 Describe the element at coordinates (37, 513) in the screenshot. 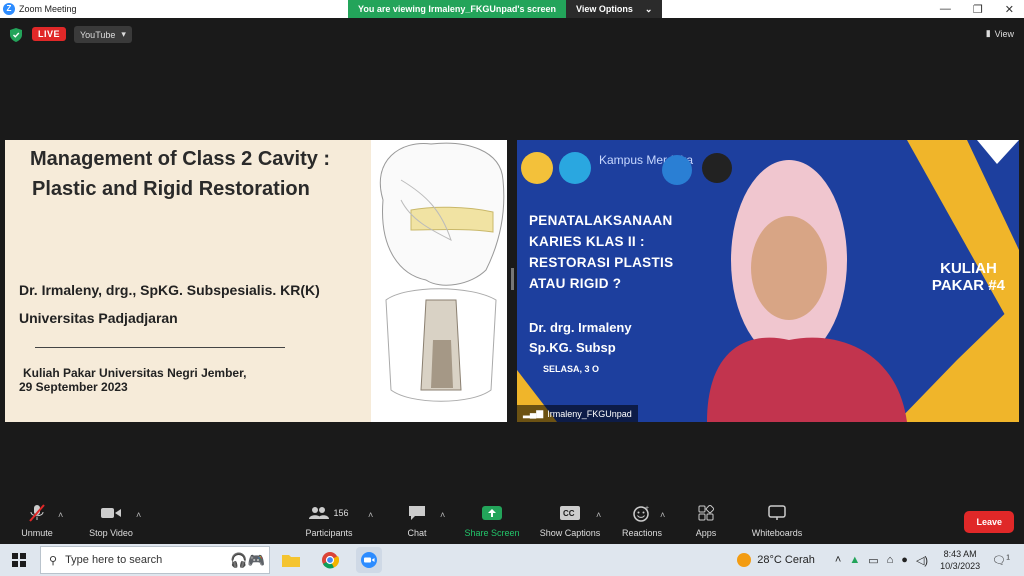

I see `microphone-muted-icon` at that location.